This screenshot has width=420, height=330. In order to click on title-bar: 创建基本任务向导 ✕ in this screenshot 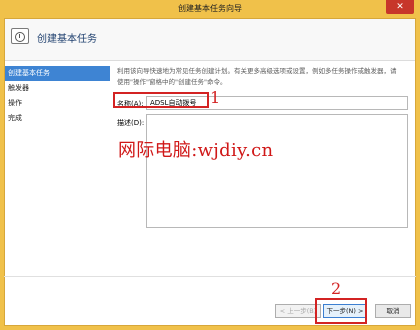, I will do `click(210, 9)`.